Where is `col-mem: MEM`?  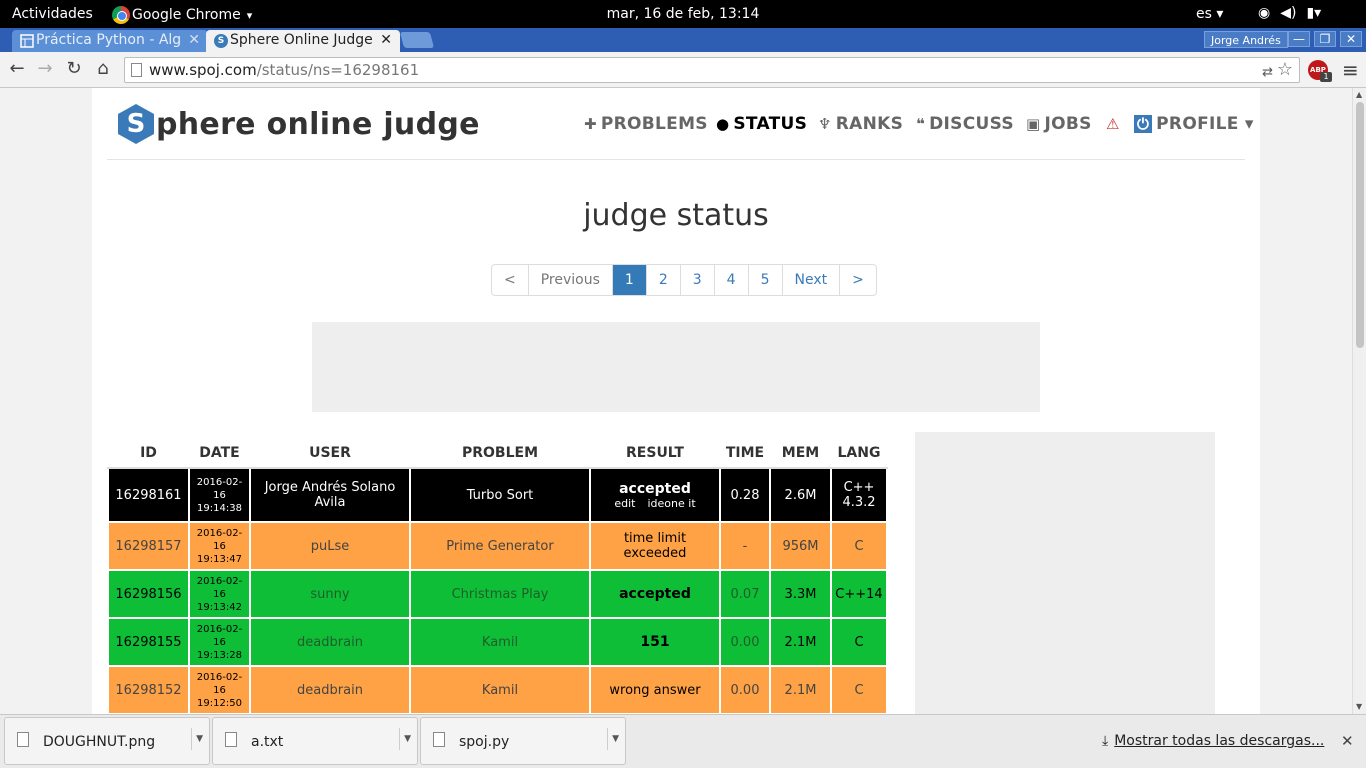 col-mem: MEM is located at coordinates (800, 453).